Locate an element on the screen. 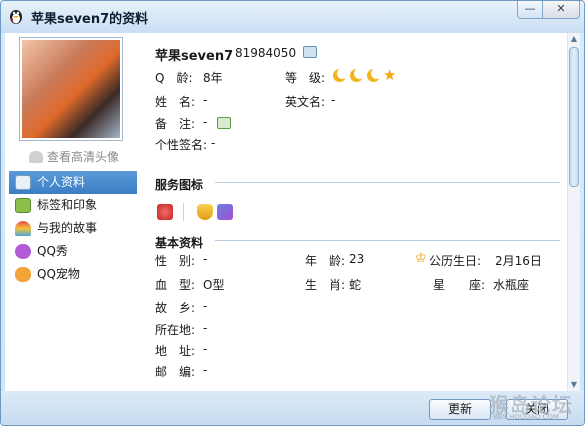 Image resolution: width=585 pixels, height=426 pixels. sidebar-item-label: 标签和印象 is located at coordinates (67, 205).